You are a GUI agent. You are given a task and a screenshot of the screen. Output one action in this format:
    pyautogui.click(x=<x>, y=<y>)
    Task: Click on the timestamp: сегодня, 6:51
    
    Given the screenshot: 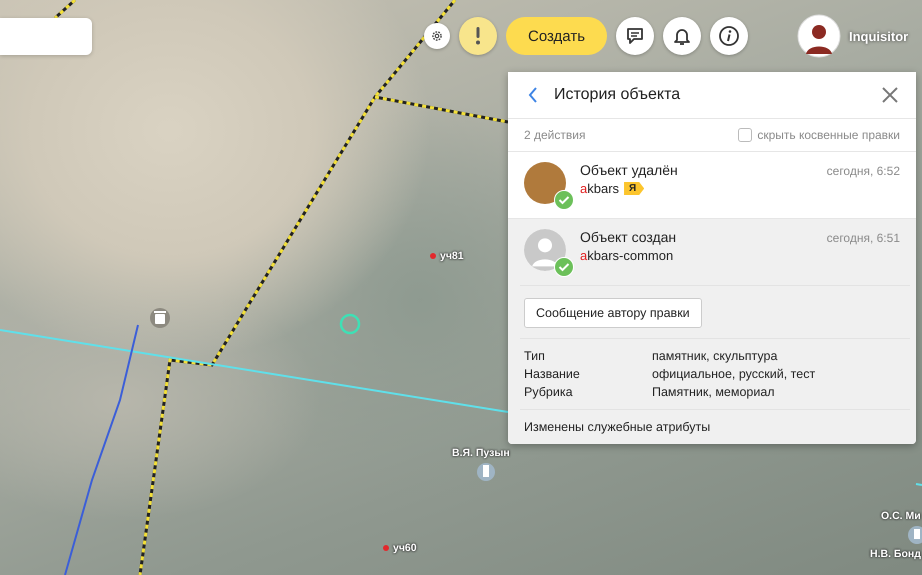 What is the action you would take?
    pyautogui.click(x=863, y=238)
    